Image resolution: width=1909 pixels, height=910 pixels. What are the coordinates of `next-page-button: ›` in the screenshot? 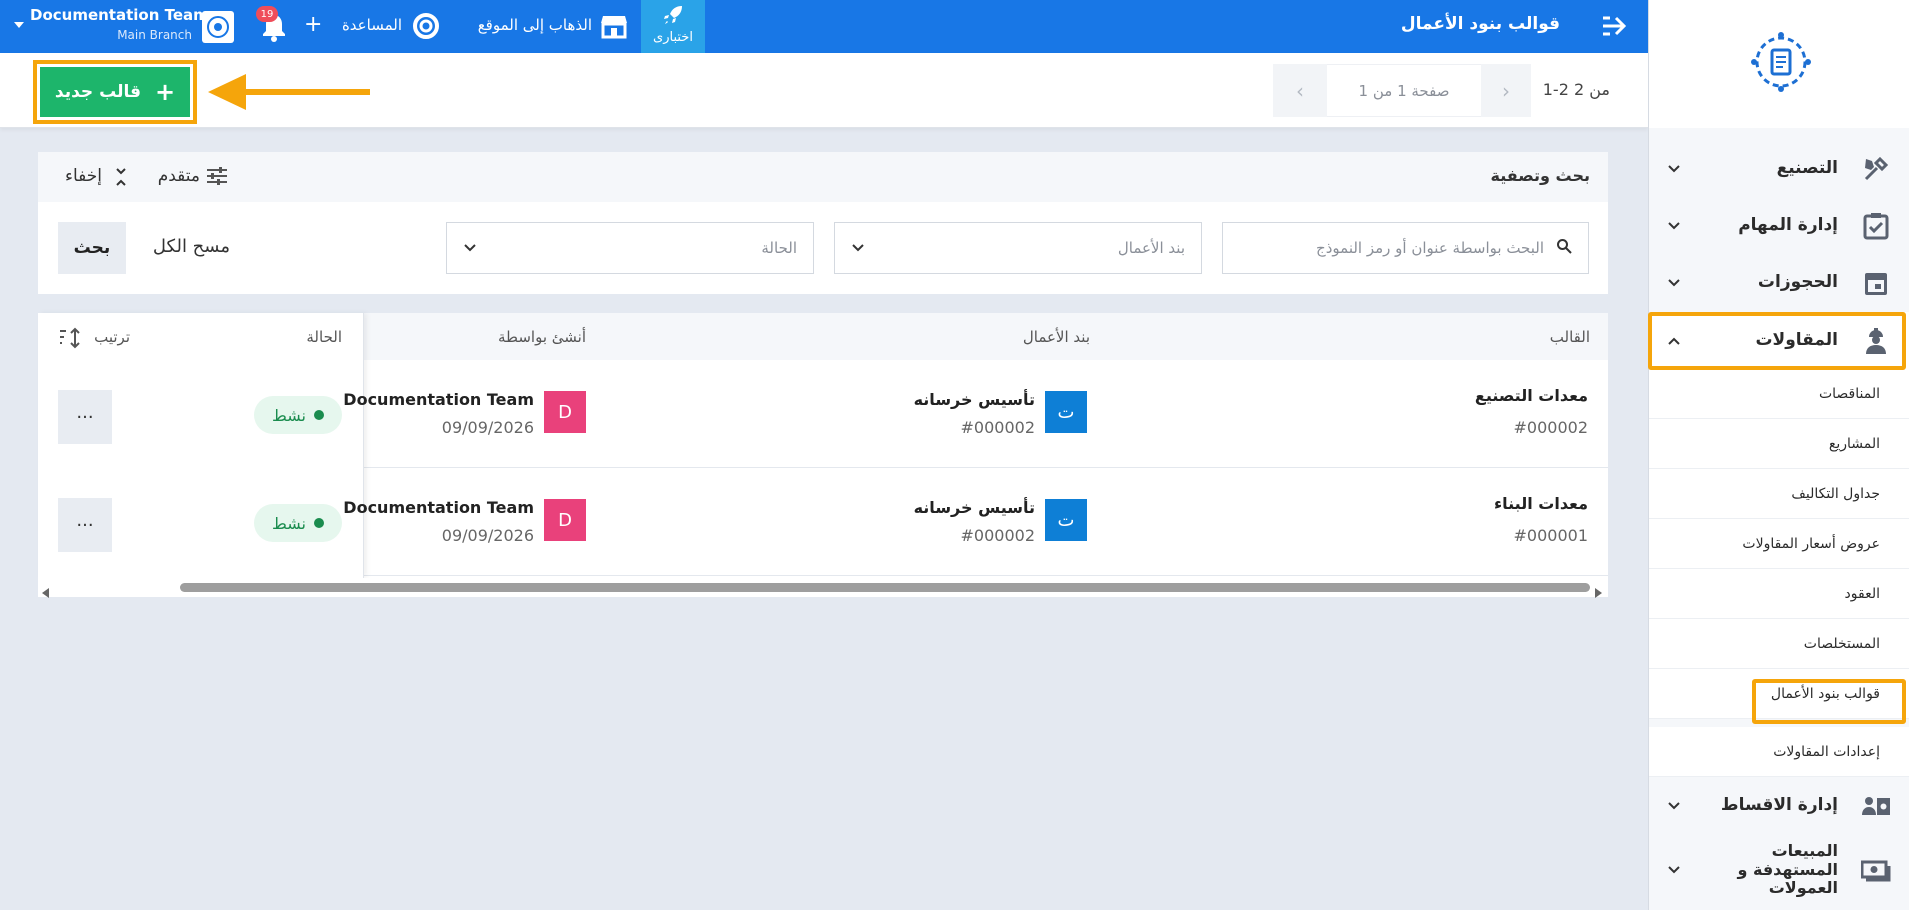 It's located at (1506, 90).